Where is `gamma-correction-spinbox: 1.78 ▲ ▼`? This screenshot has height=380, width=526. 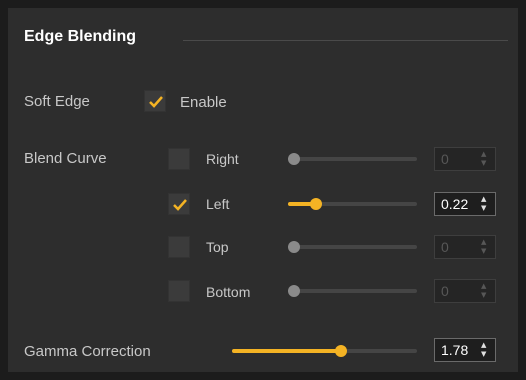 gamma-correction-spinbox: 1.78 ▲ ▼ is located at coordinates (465, 350).